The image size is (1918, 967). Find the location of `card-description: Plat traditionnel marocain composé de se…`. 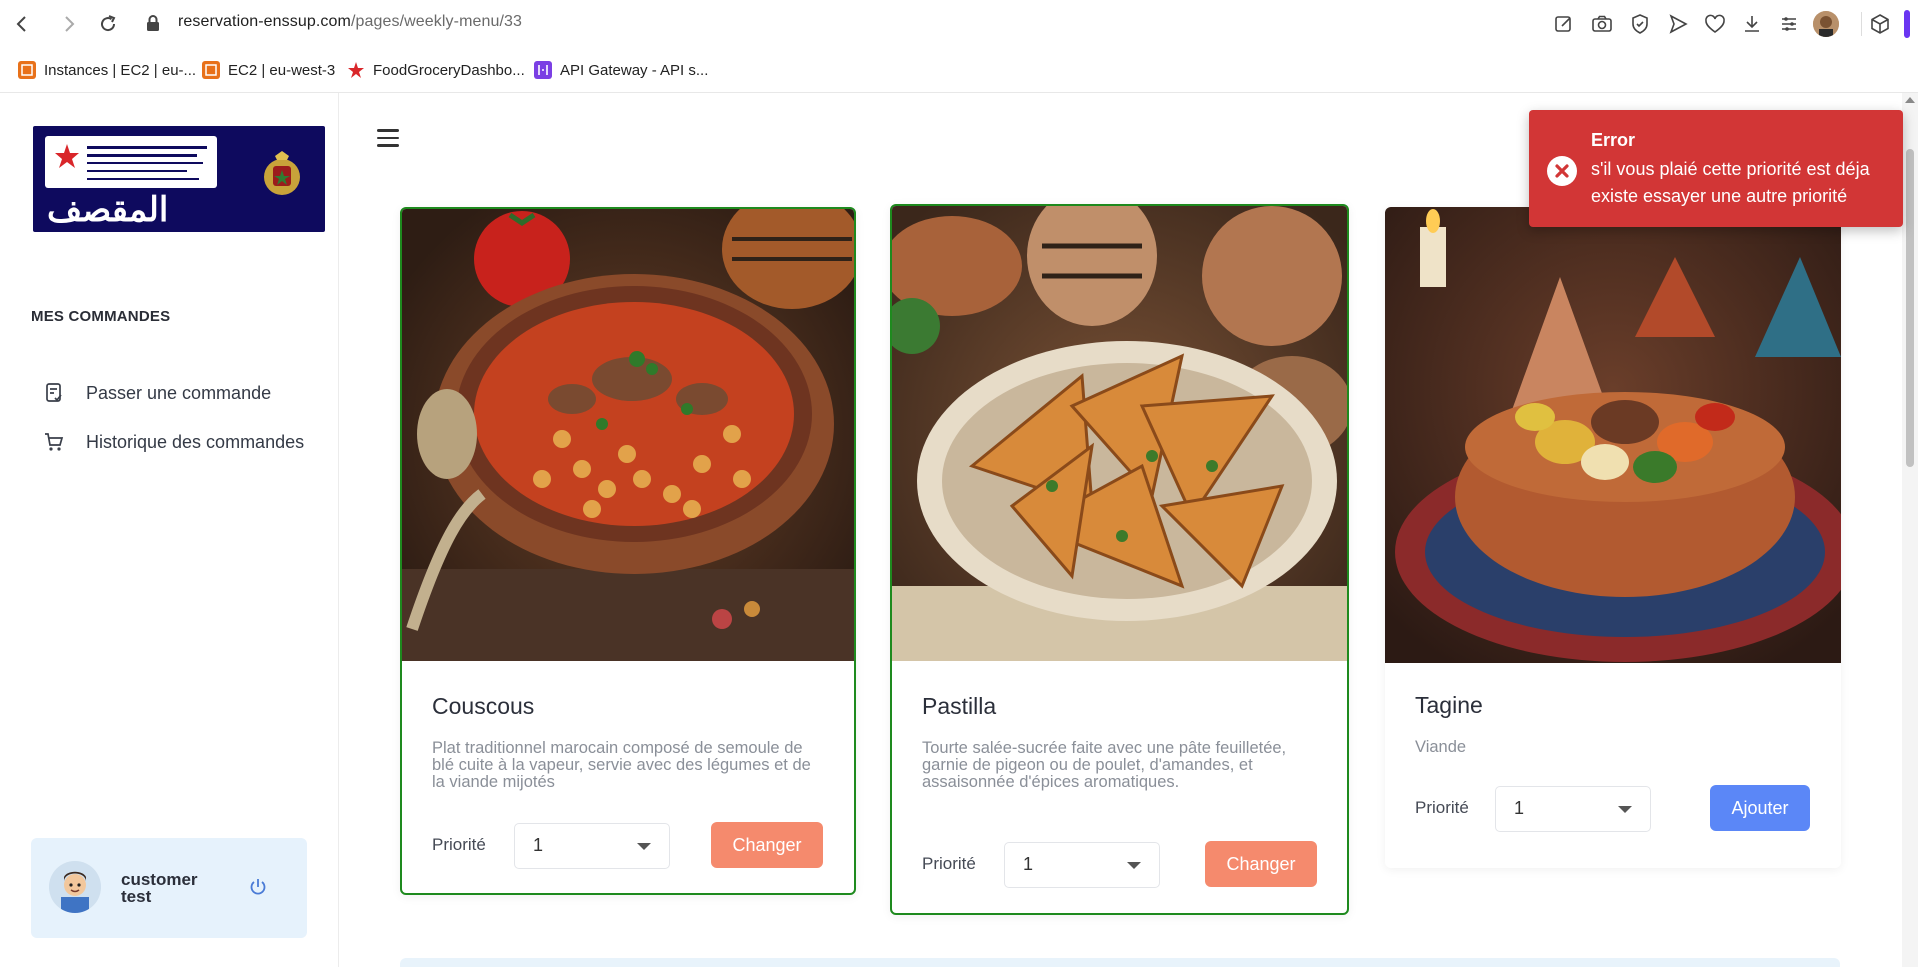

card-description: Plat traditionnel marocain composé de se… is located at coordinates (621, 765).